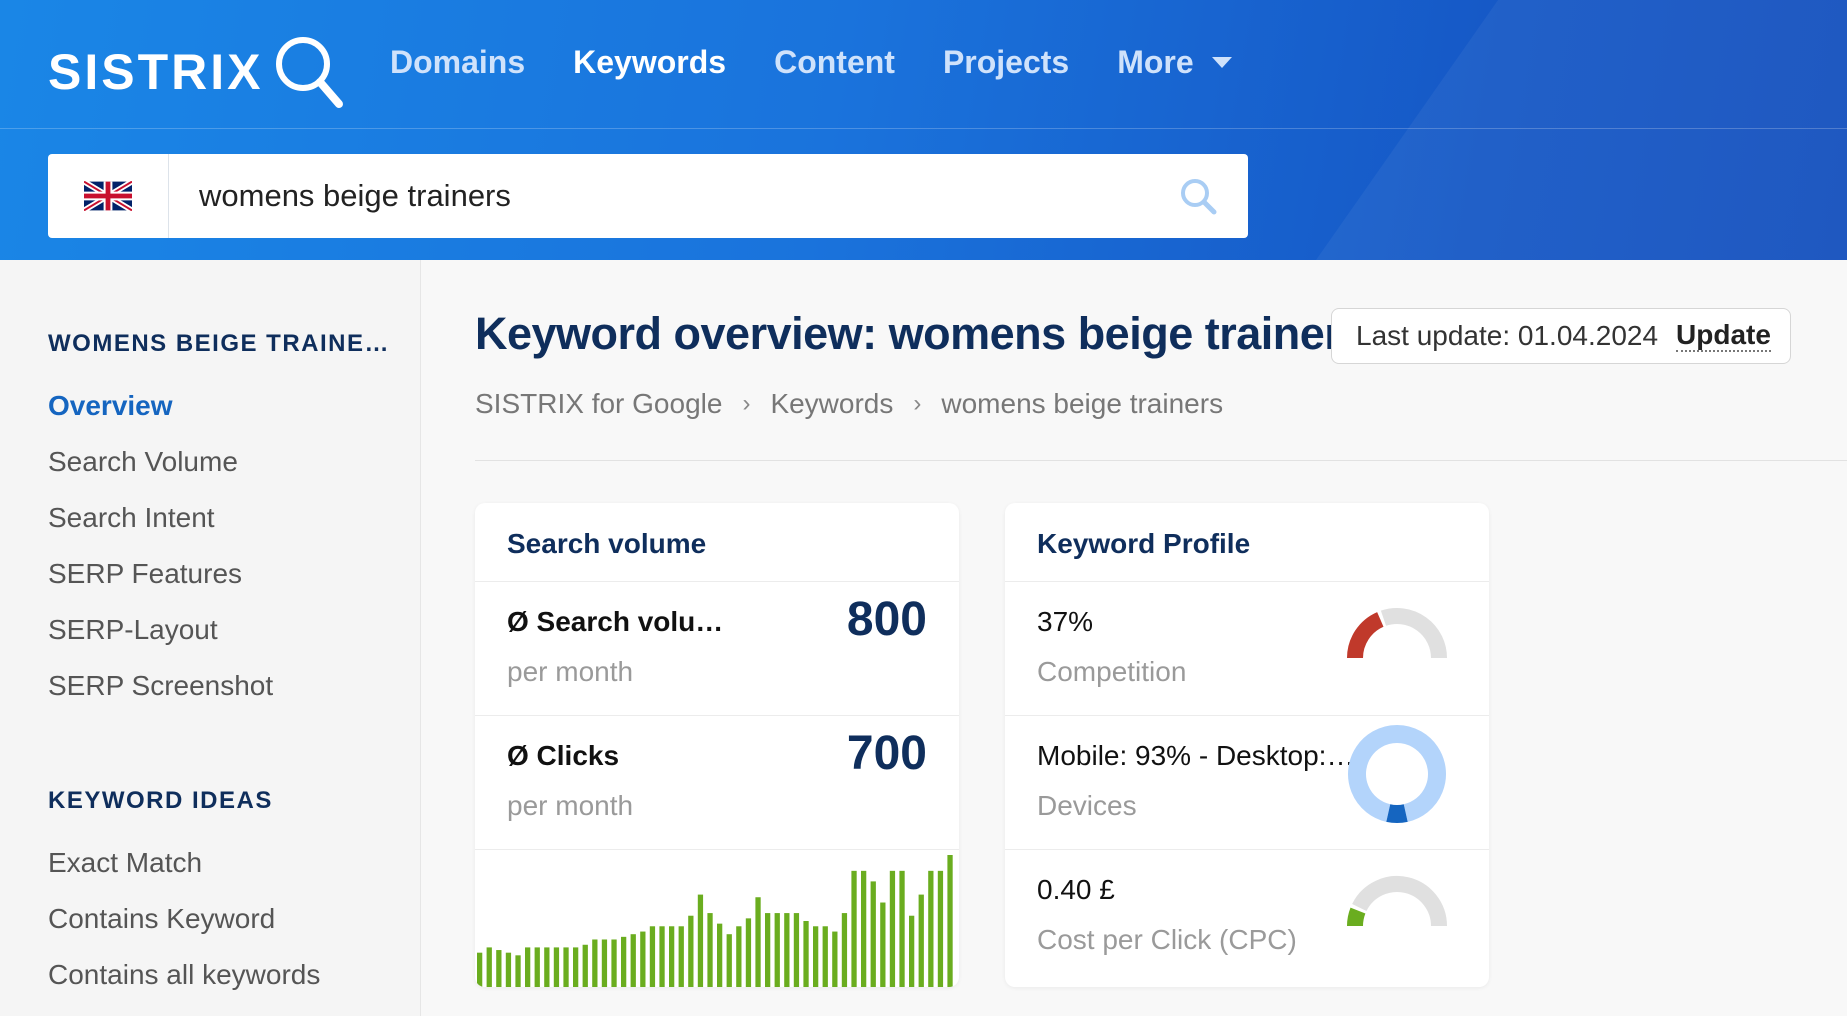 The image size is (1847, 1016). Describe the element at coordinates (570, 805) in the screenshot. I see `avg-clicks-sub: per month` at that location.